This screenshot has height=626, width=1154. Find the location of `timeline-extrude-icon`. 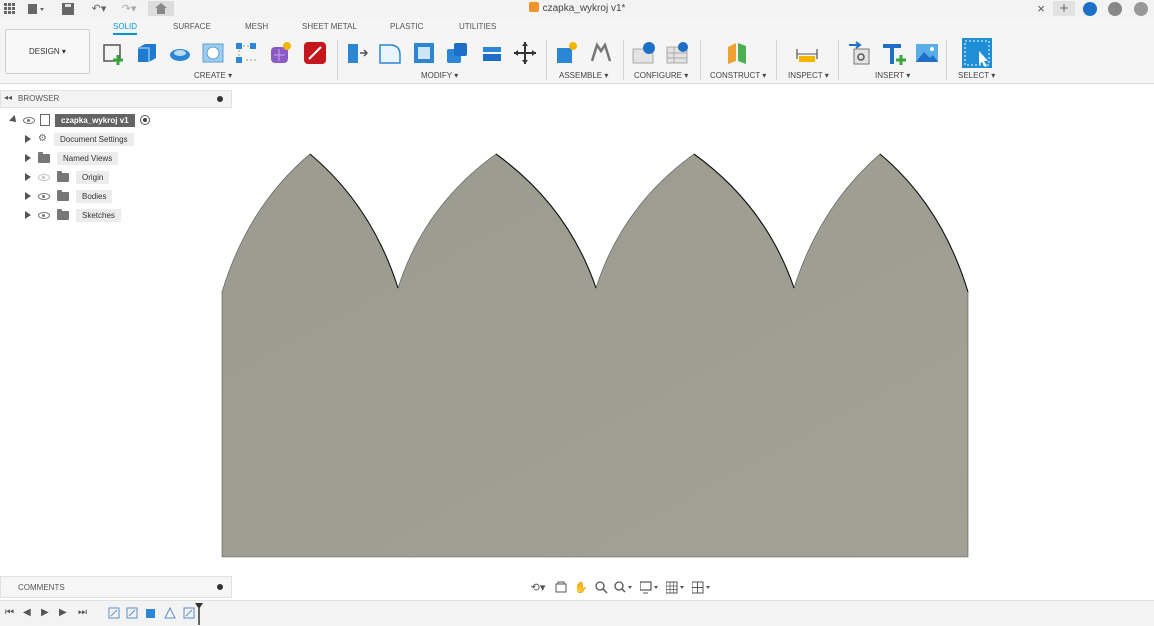

timeline-extrude-icon is located at coordinates (151, 613).